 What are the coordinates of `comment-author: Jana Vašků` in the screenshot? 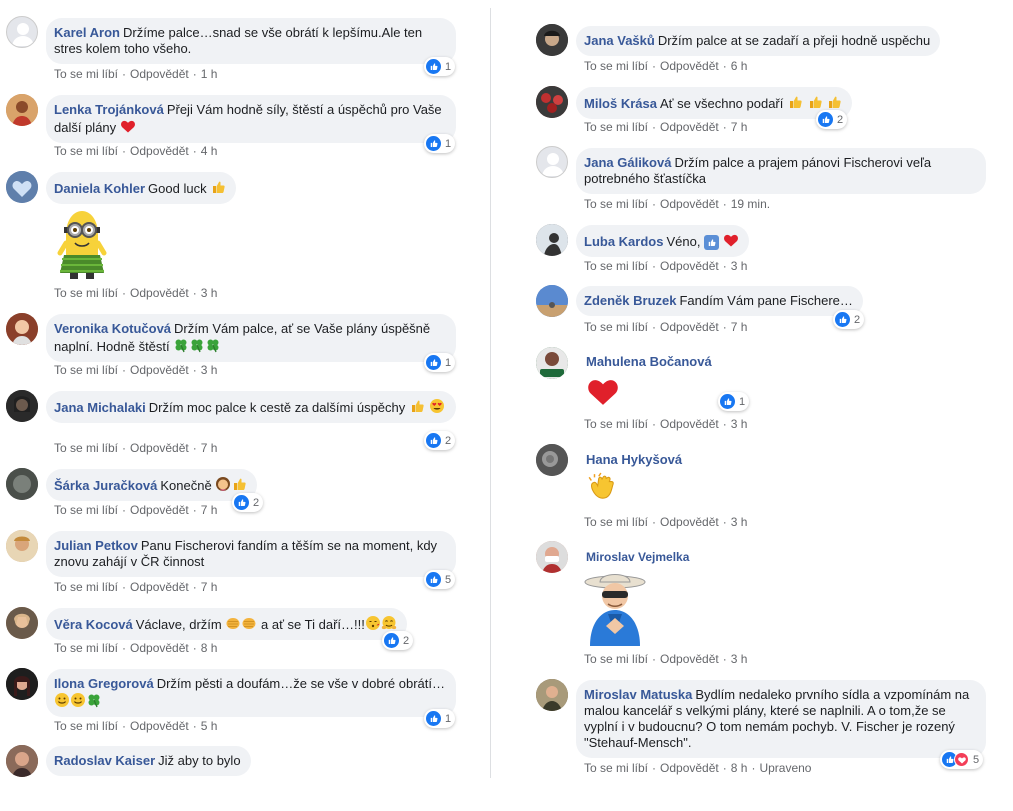 It's located at (619, 40).